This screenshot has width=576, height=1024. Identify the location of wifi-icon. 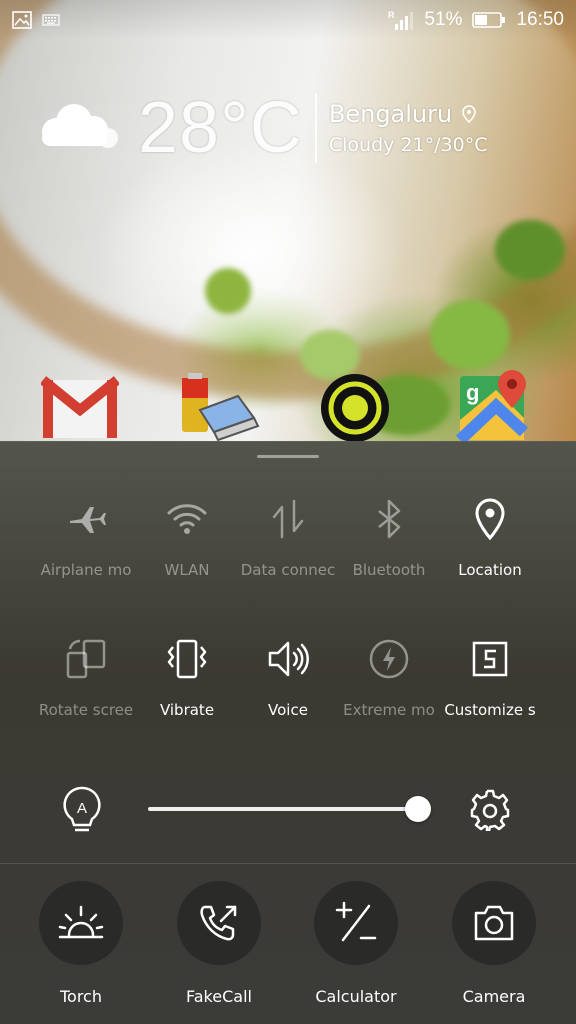
(187, 519).